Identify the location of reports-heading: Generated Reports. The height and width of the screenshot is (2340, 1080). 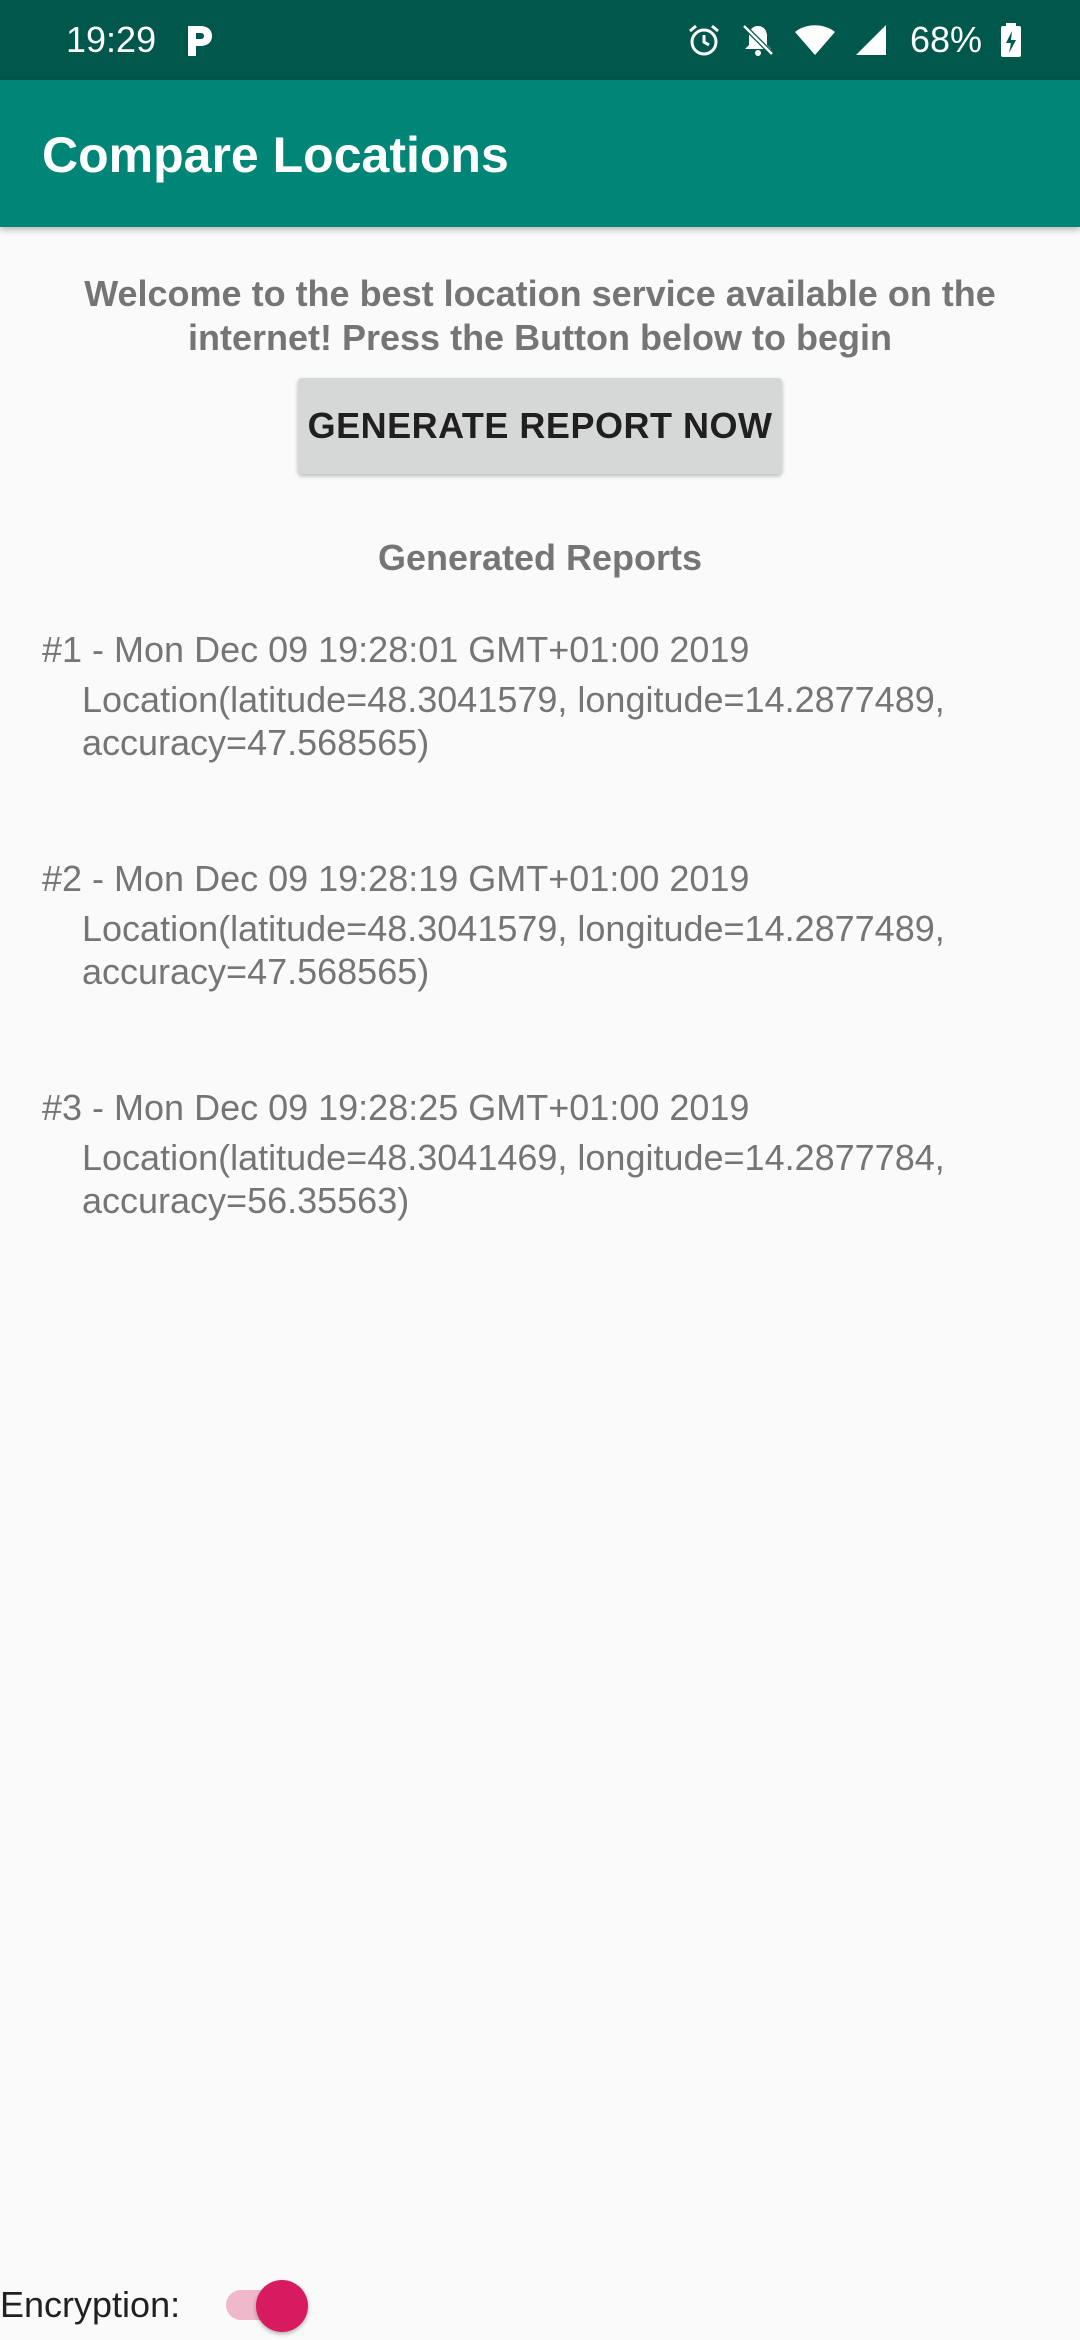
(540, 557).